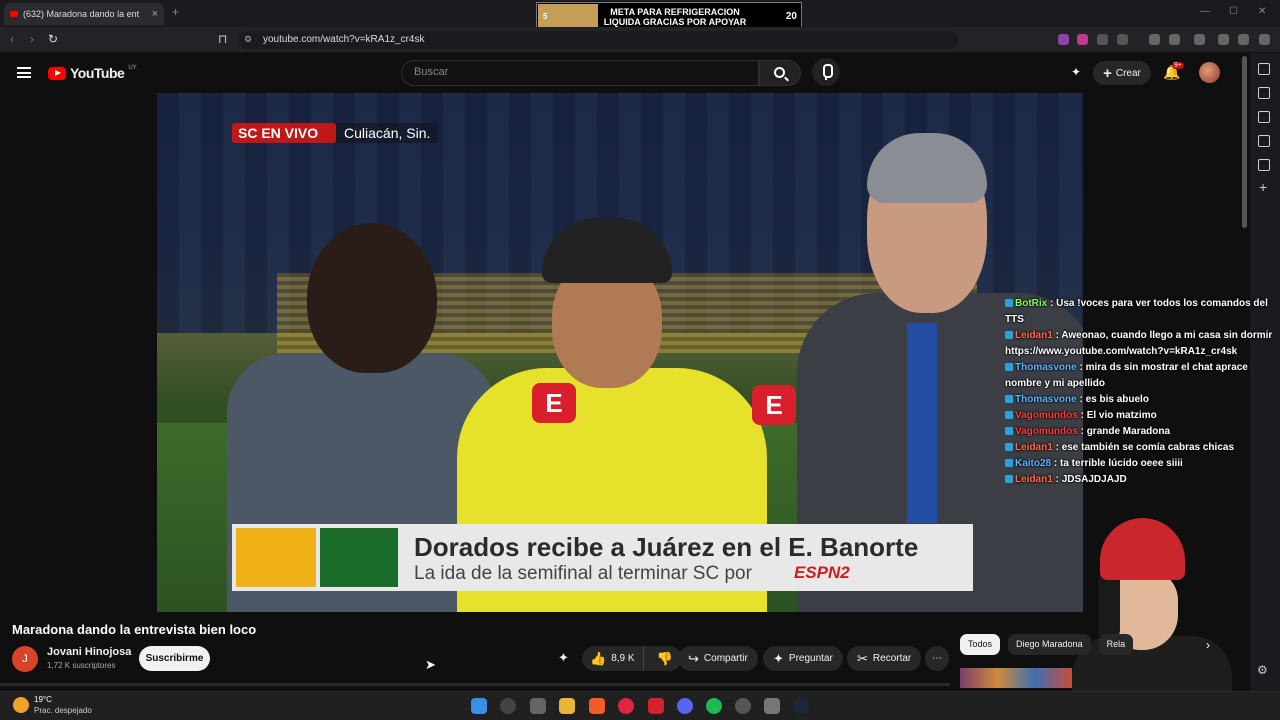  I want to click on create-button: + Crear, so click(1122, 73).